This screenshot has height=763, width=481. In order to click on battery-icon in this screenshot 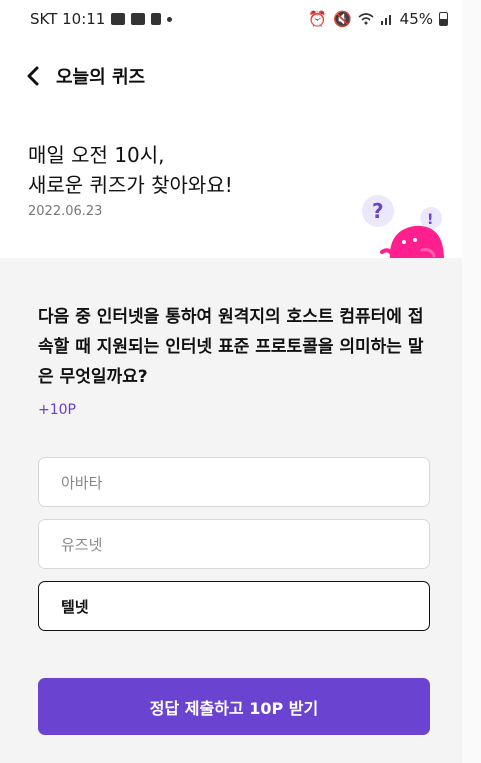, I will do `click(443, 19)`.